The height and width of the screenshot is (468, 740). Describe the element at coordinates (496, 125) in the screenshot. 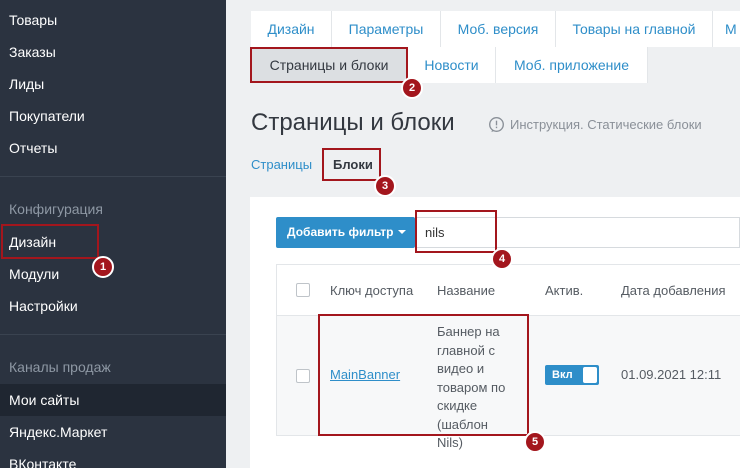

I see `help-chat-icon` at that location.